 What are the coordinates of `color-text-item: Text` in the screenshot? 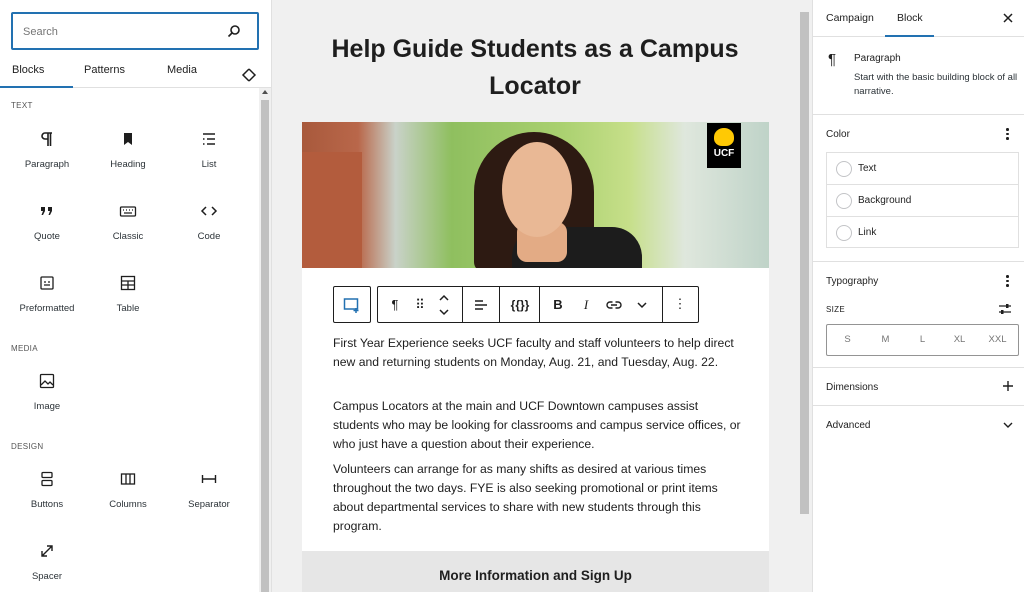 It's located at (922, 169).